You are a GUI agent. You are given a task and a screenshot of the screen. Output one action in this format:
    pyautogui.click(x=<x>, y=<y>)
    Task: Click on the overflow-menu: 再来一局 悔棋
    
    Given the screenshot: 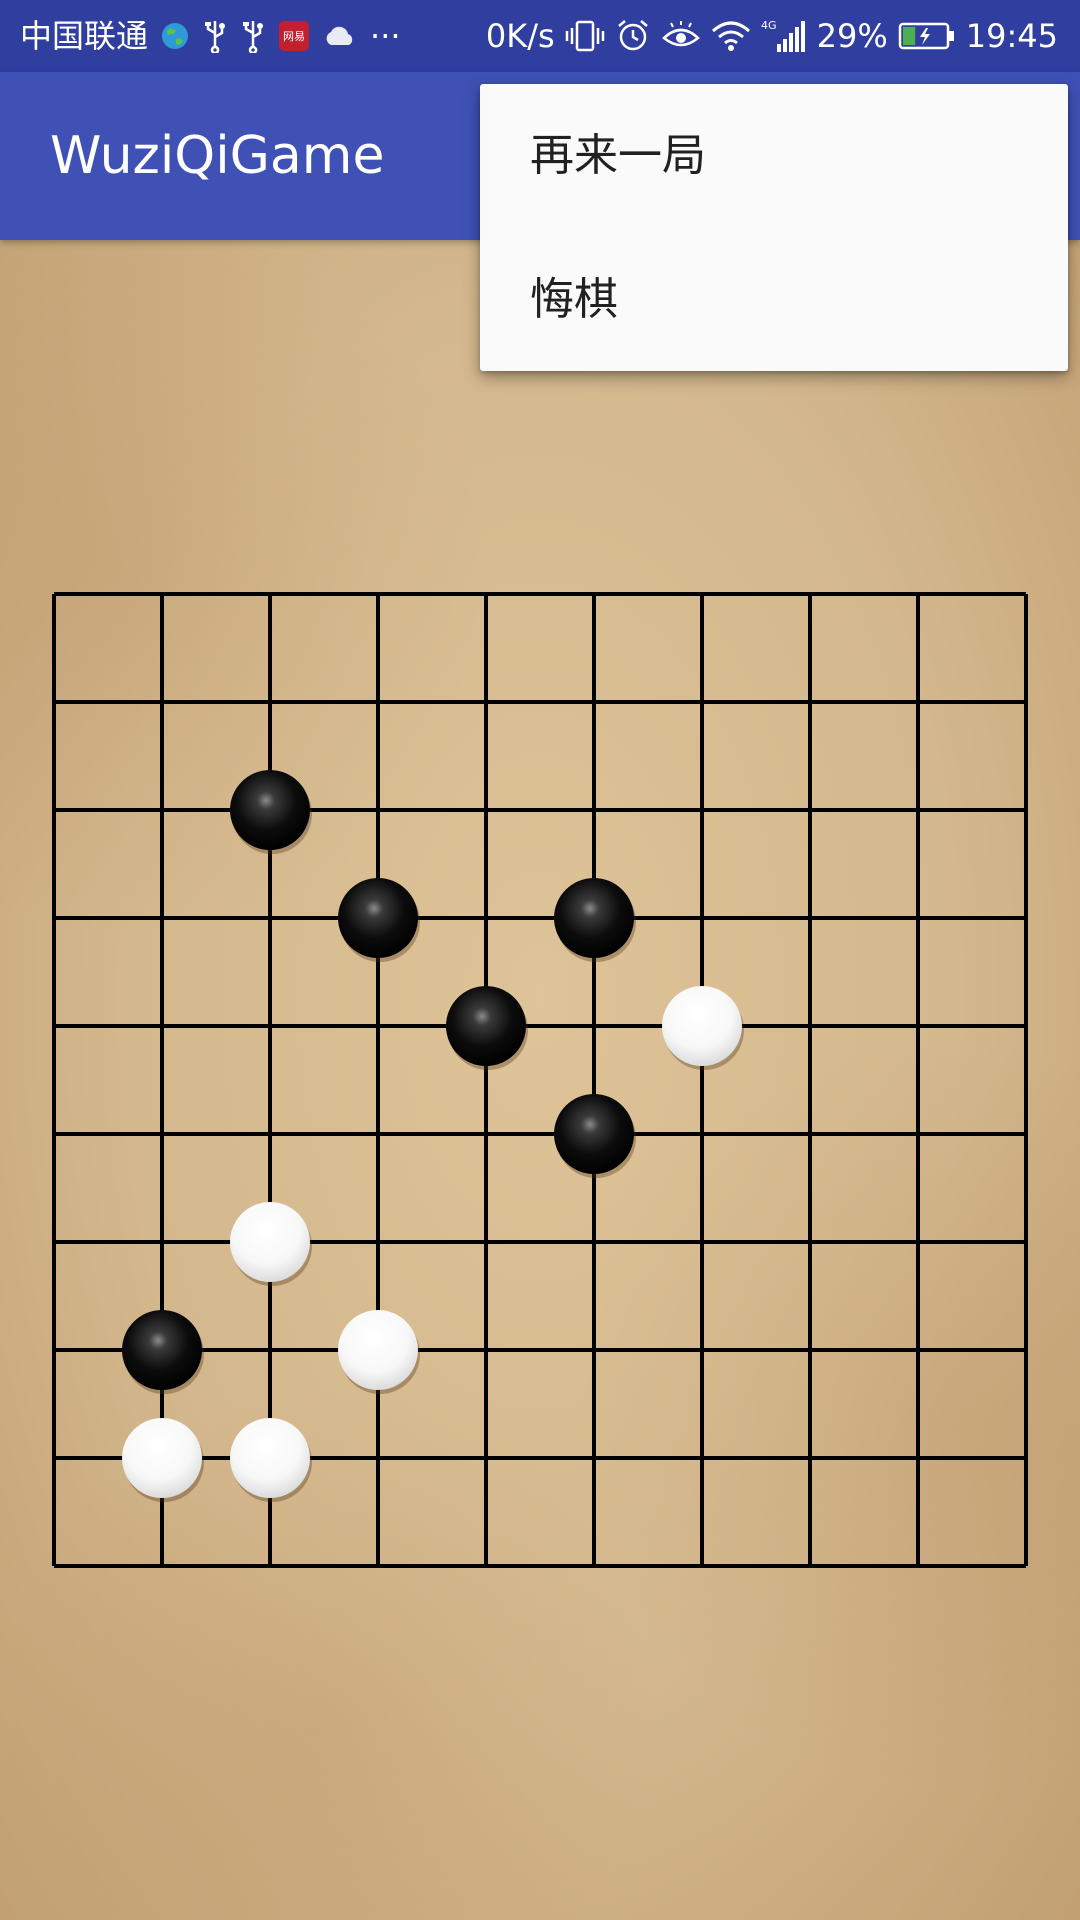 What is the action you would take?
    pyautogui.click(x=774, y=227)
    